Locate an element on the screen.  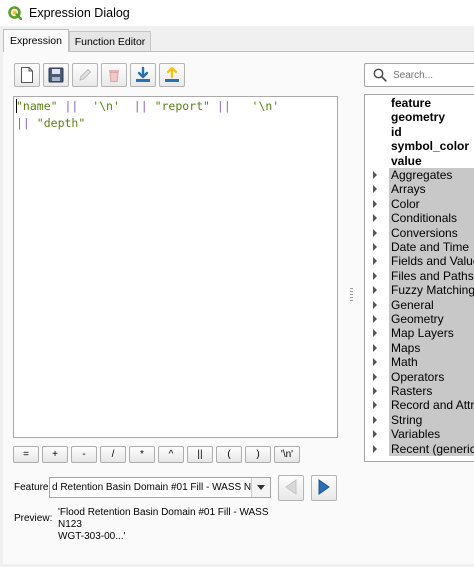
tree-item-group: Map Layers is located at coordinates (419, 333).